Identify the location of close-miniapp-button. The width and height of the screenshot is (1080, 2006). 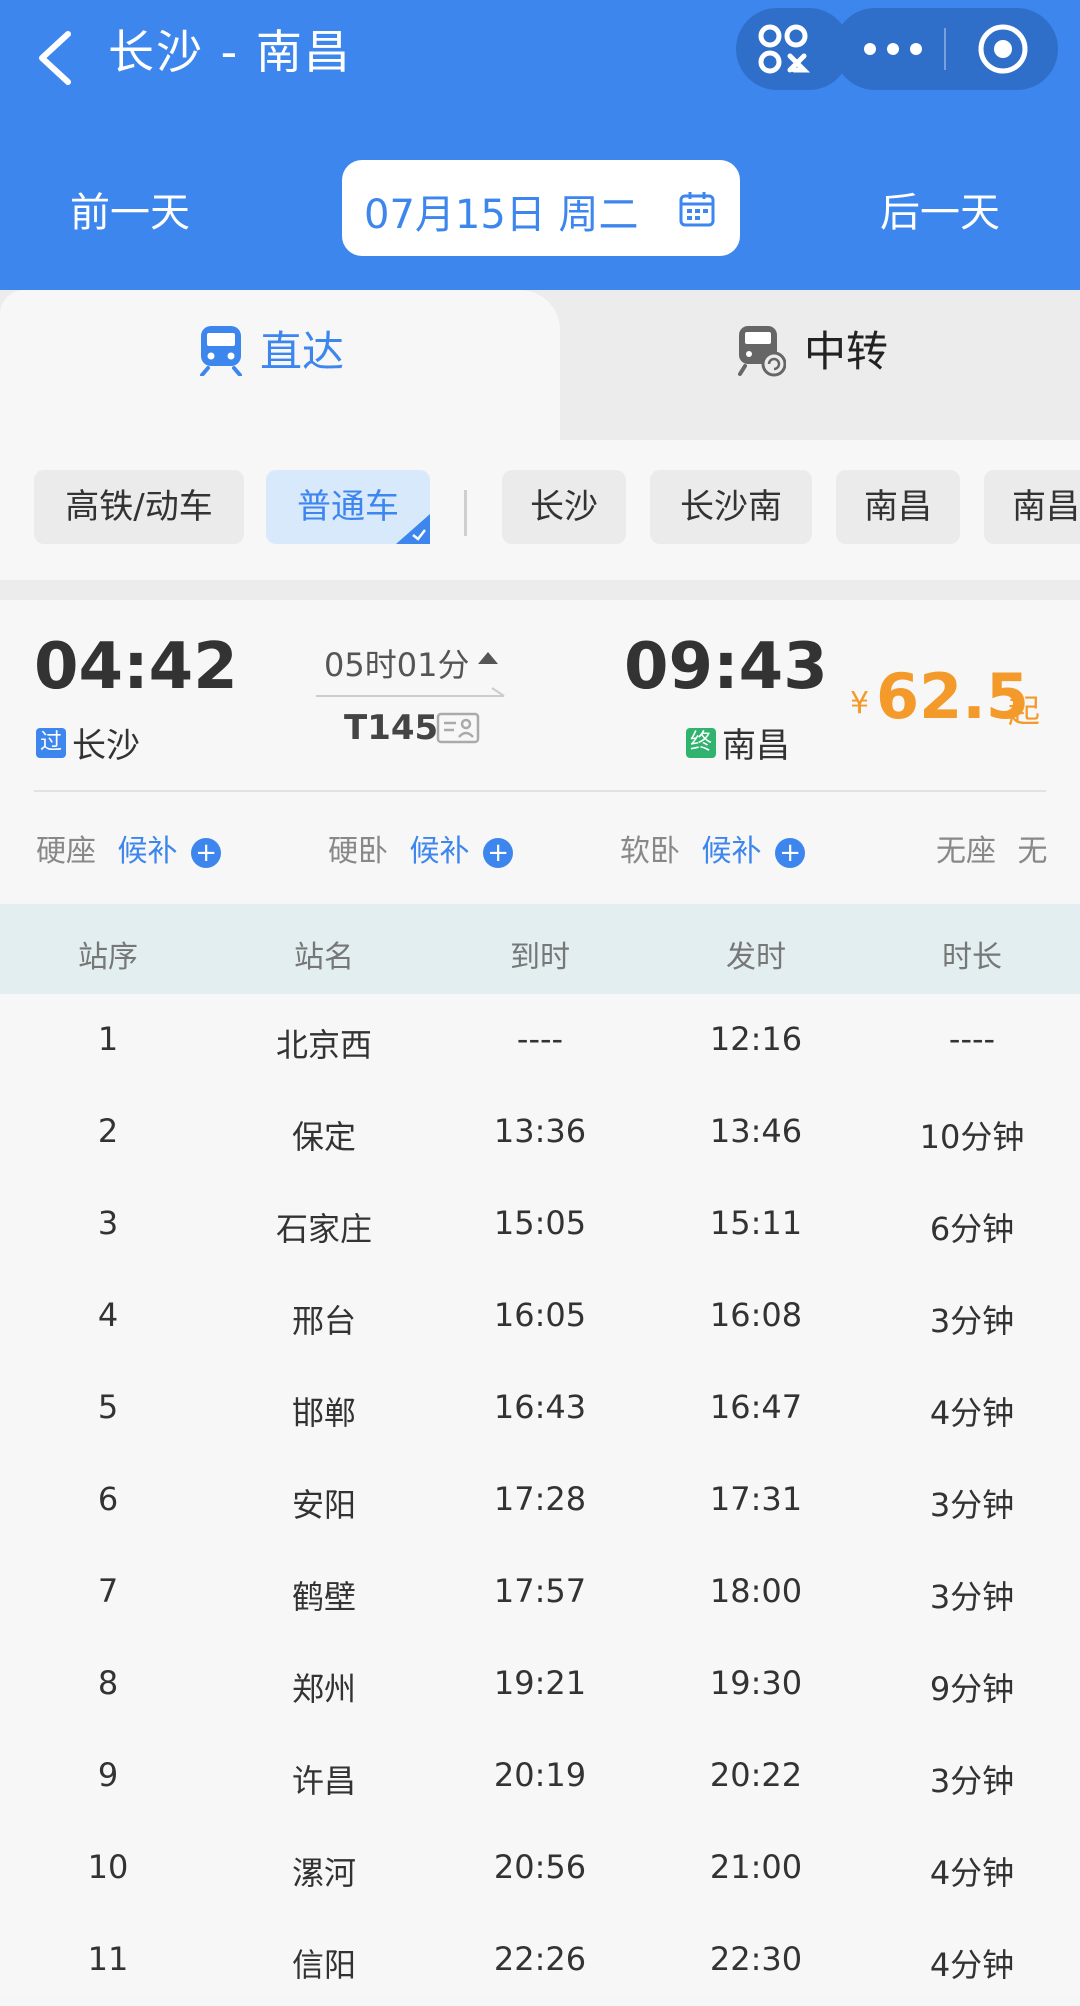
(1003, 49).